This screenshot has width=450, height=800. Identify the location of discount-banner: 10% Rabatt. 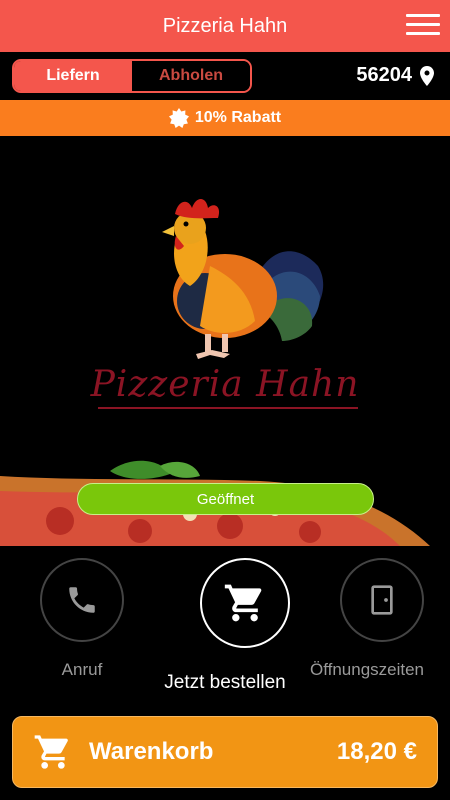
(225, 118).